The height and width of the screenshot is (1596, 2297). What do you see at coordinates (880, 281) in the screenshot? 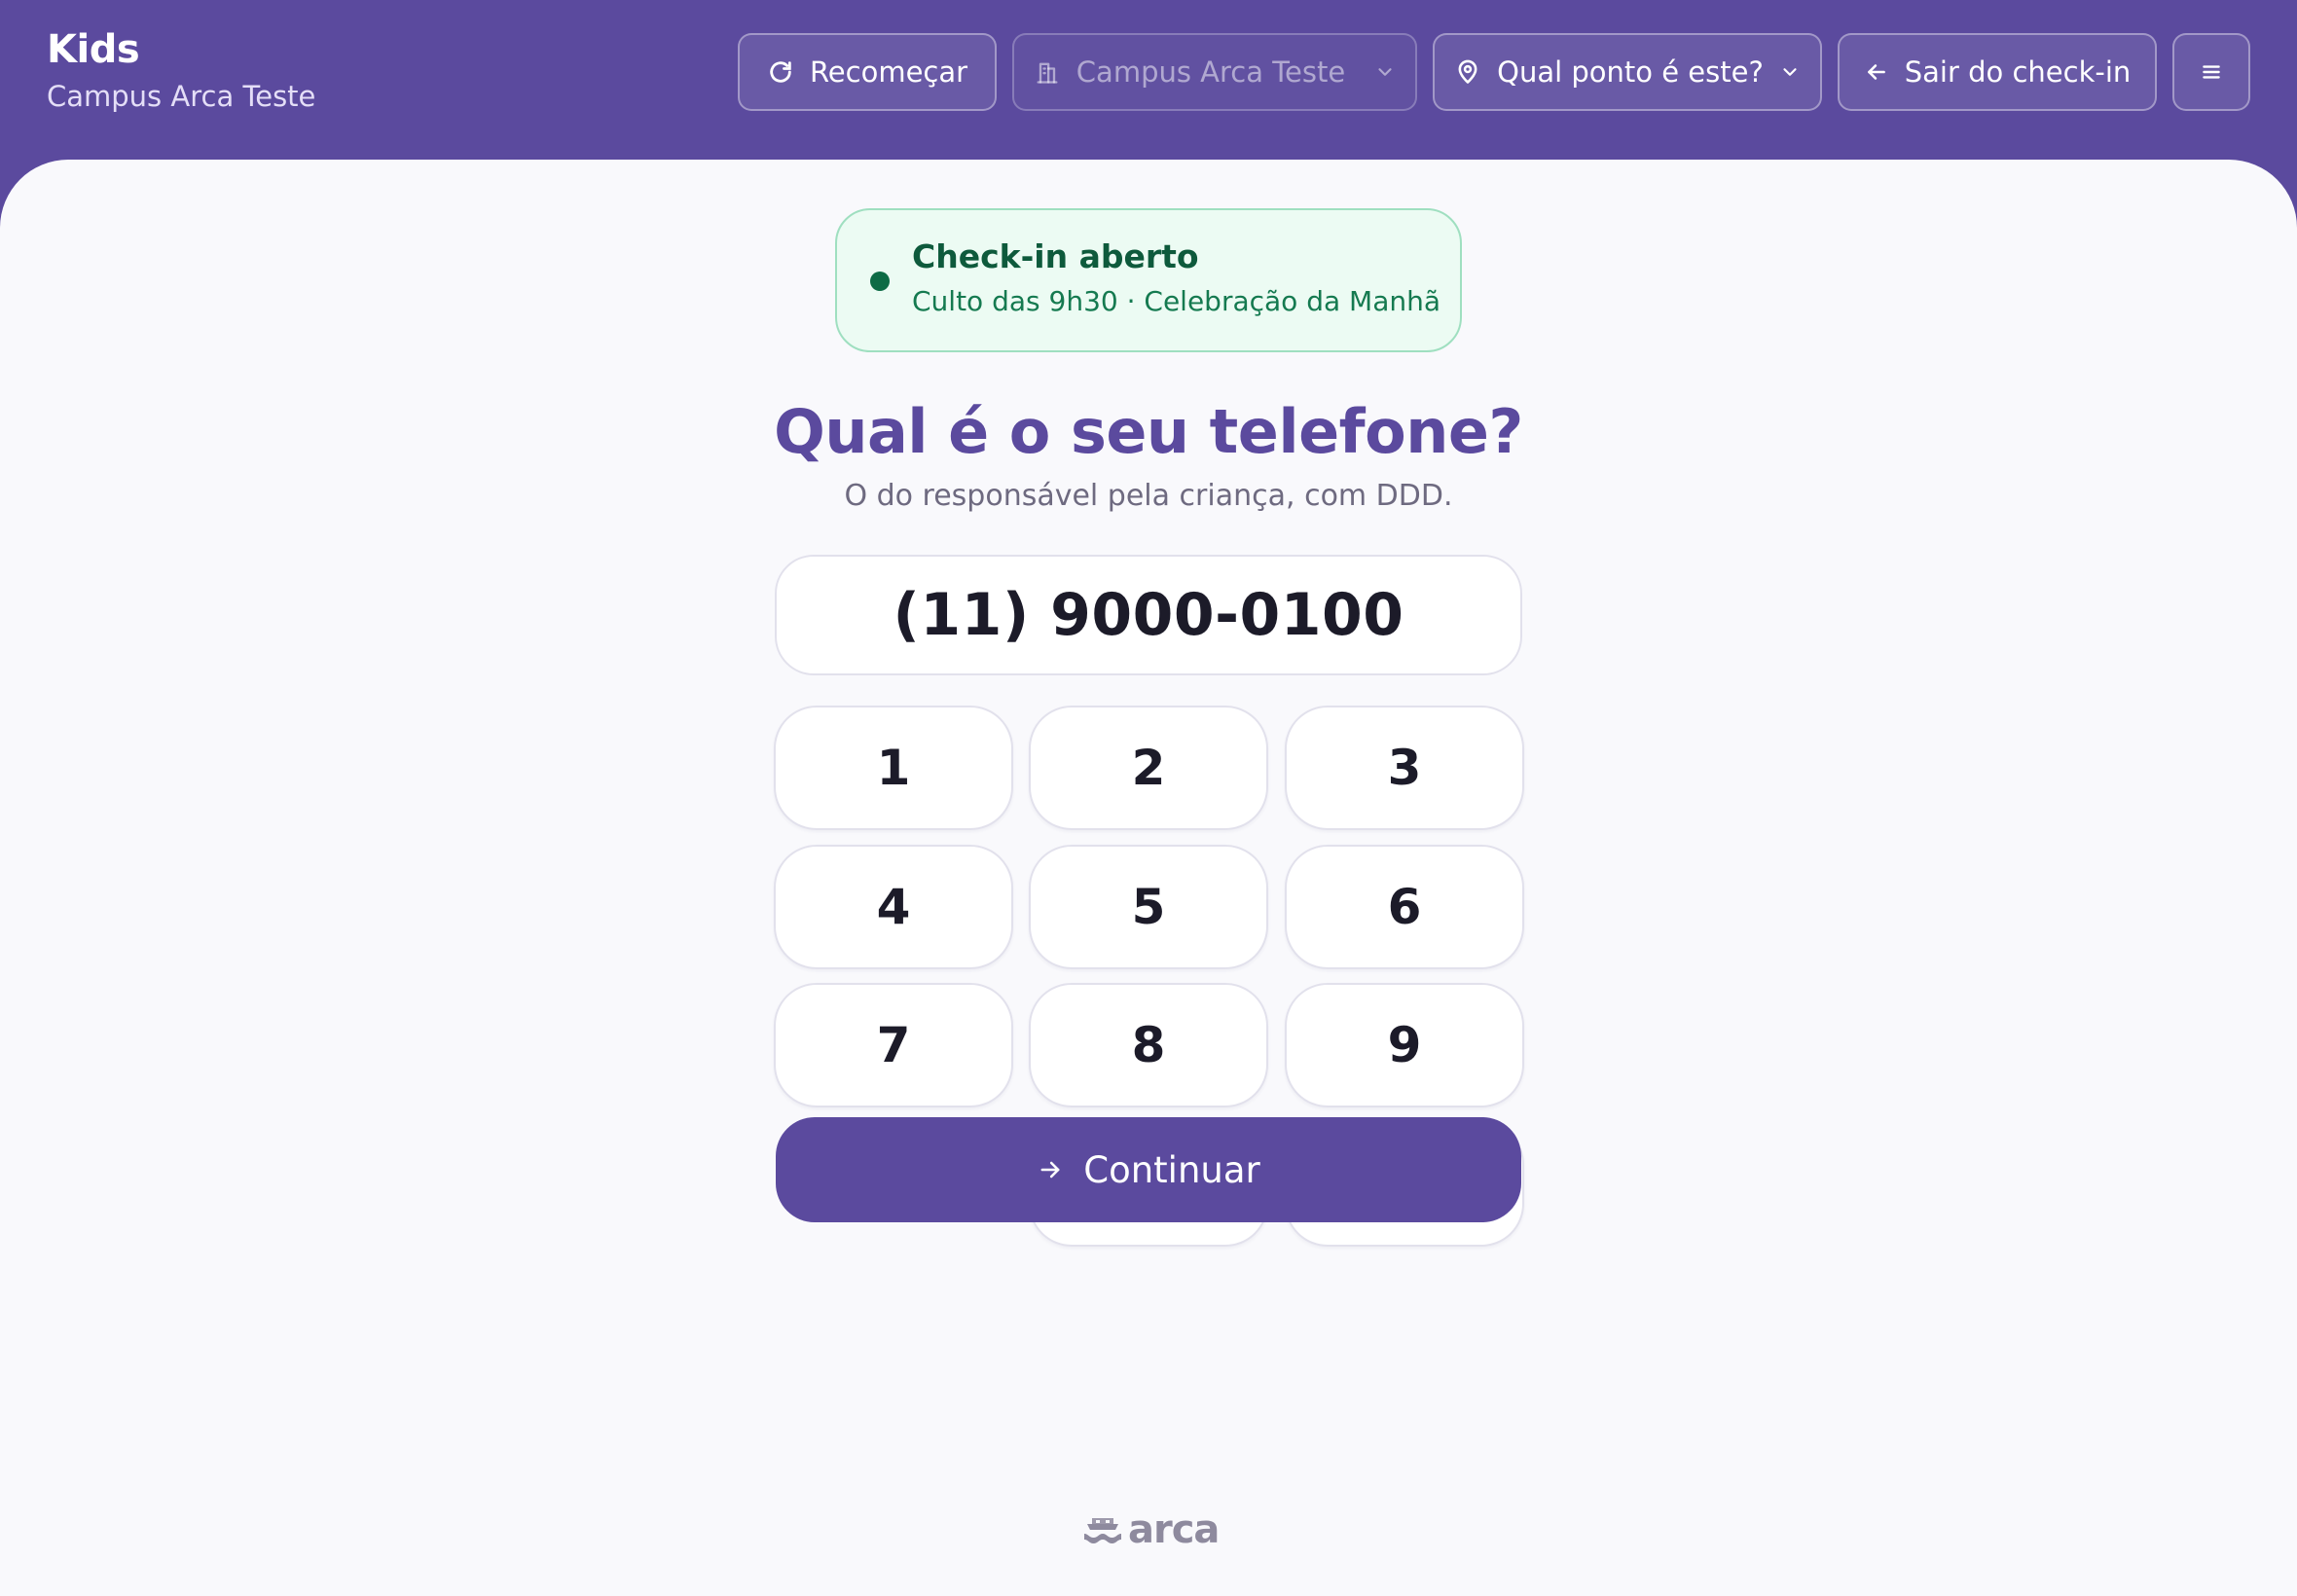
I see `status-dot-icon` at bounding box center [880, 281].